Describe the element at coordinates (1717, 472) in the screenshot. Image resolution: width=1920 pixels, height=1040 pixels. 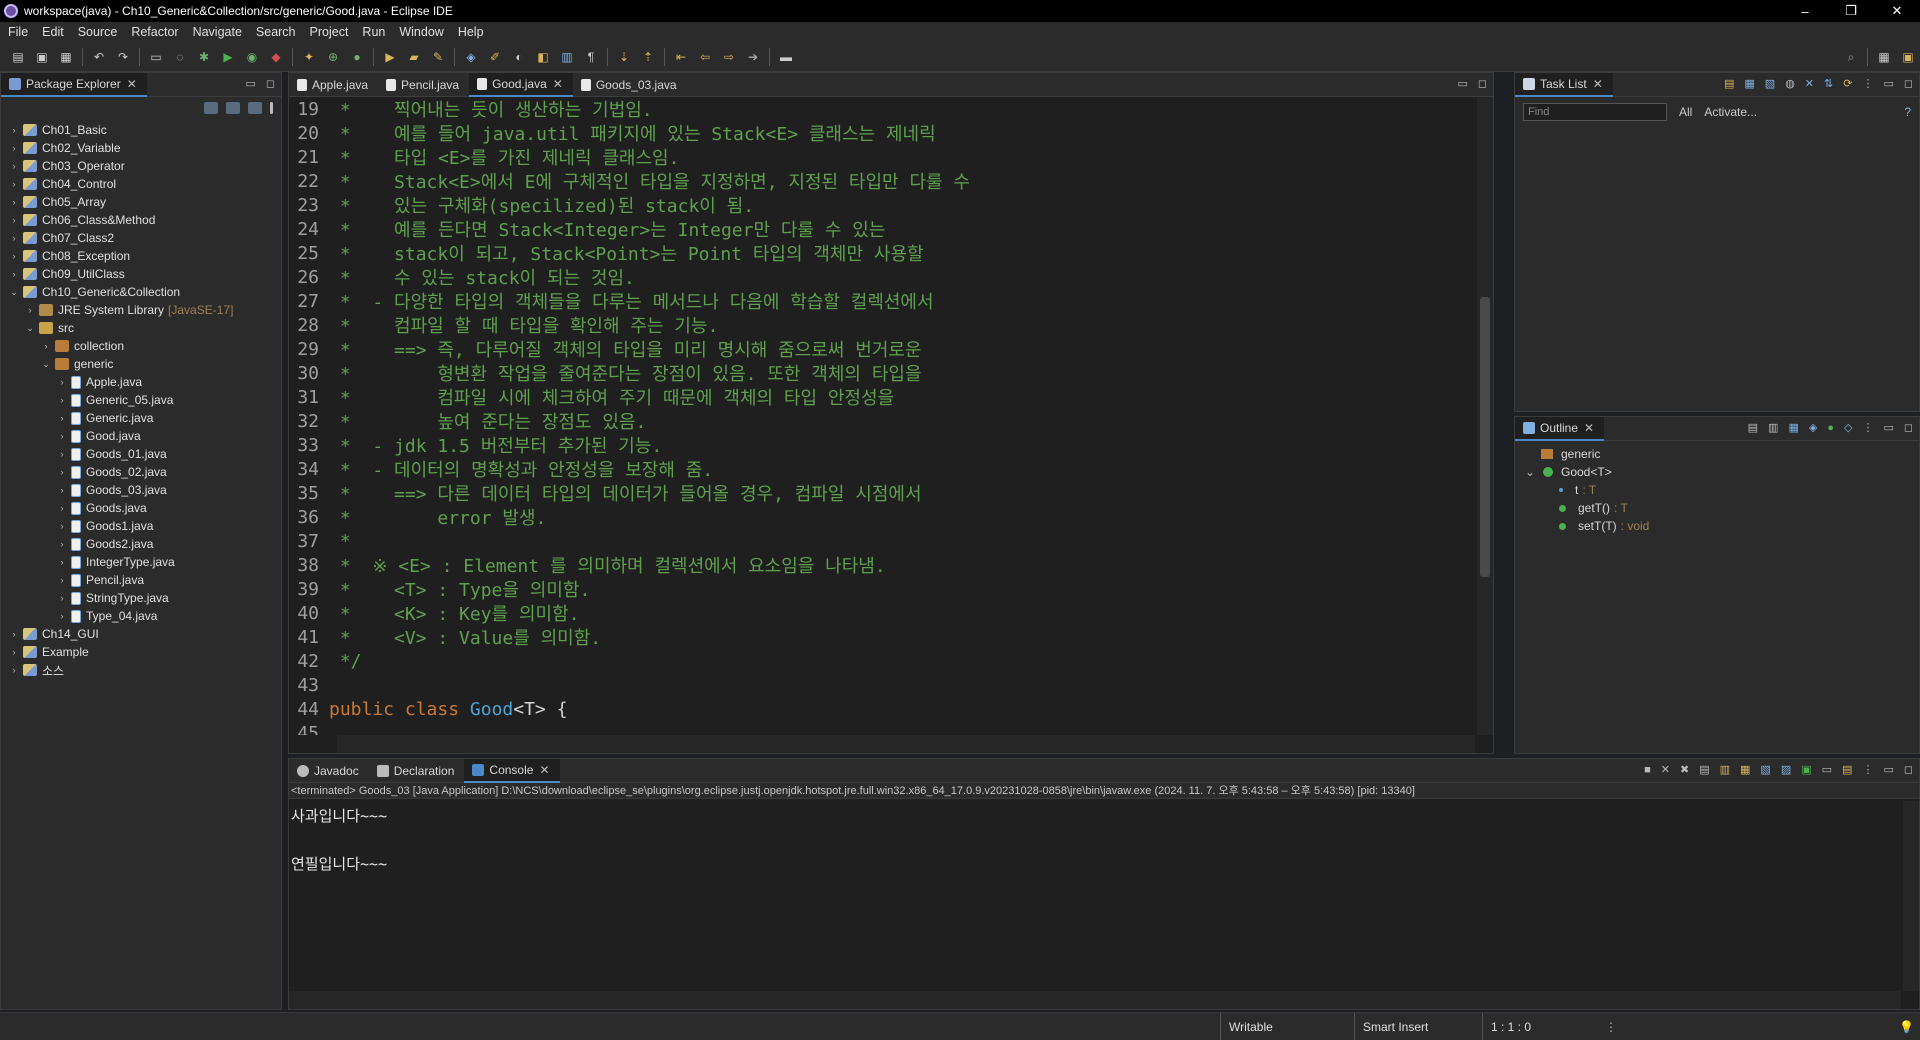
I see `outline-item: ⌄ Good<T>` at that location.